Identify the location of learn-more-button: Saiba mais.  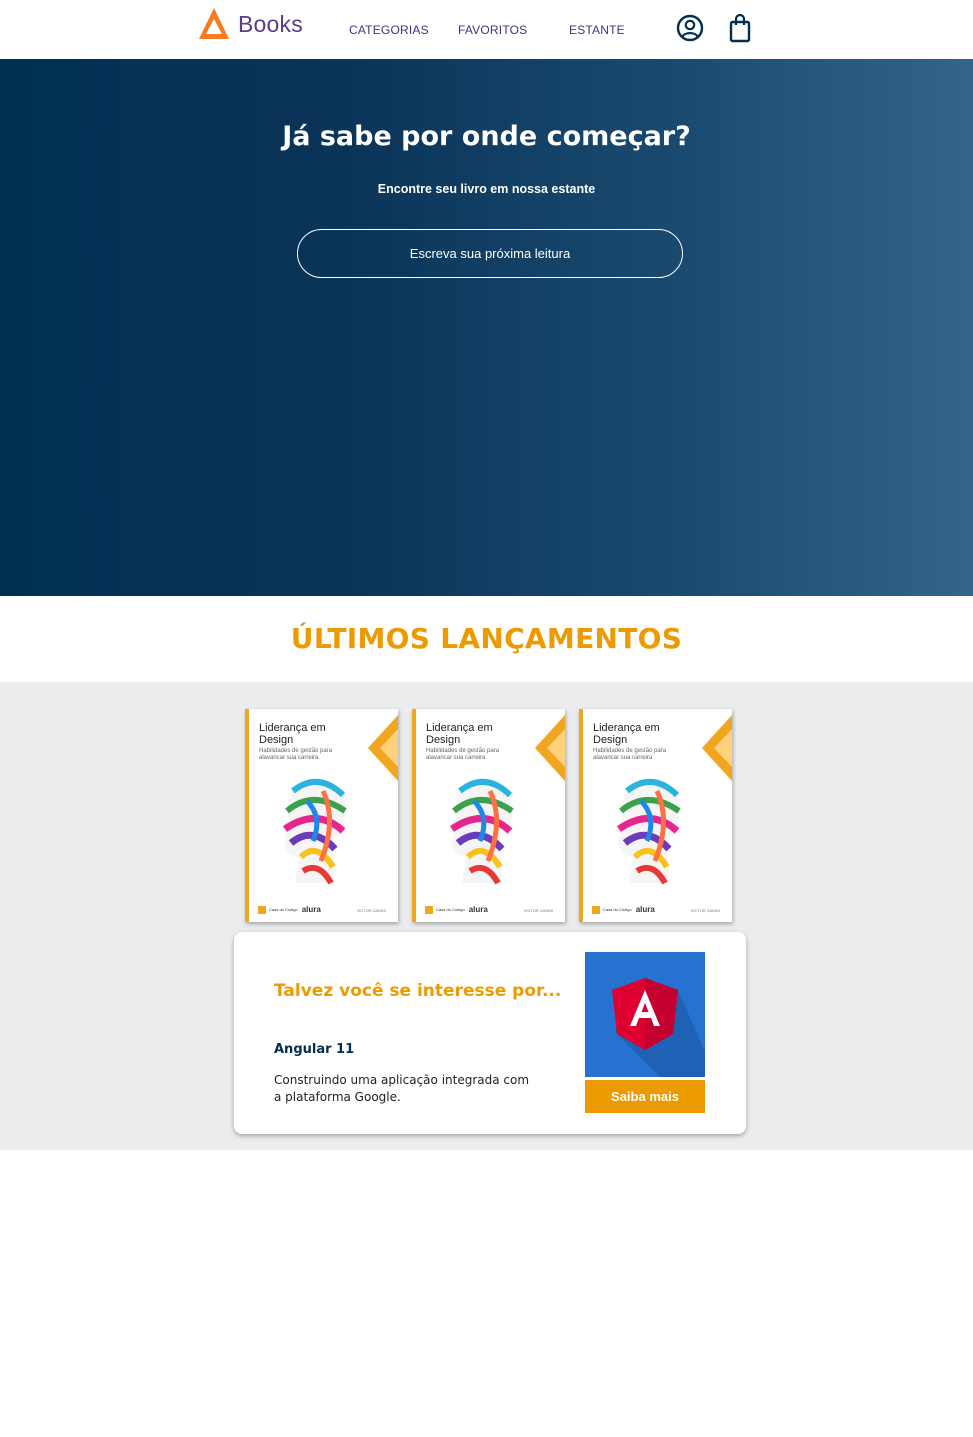
(645, 1096).